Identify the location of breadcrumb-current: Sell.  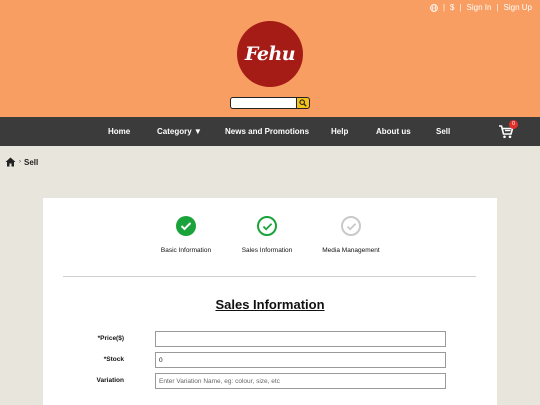
(31, 162).